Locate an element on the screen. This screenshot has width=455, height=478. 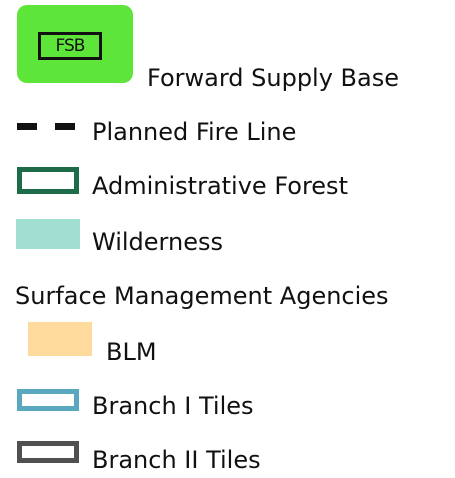
fsb-symbol-text: FSB is located at coordinates (70, 46).